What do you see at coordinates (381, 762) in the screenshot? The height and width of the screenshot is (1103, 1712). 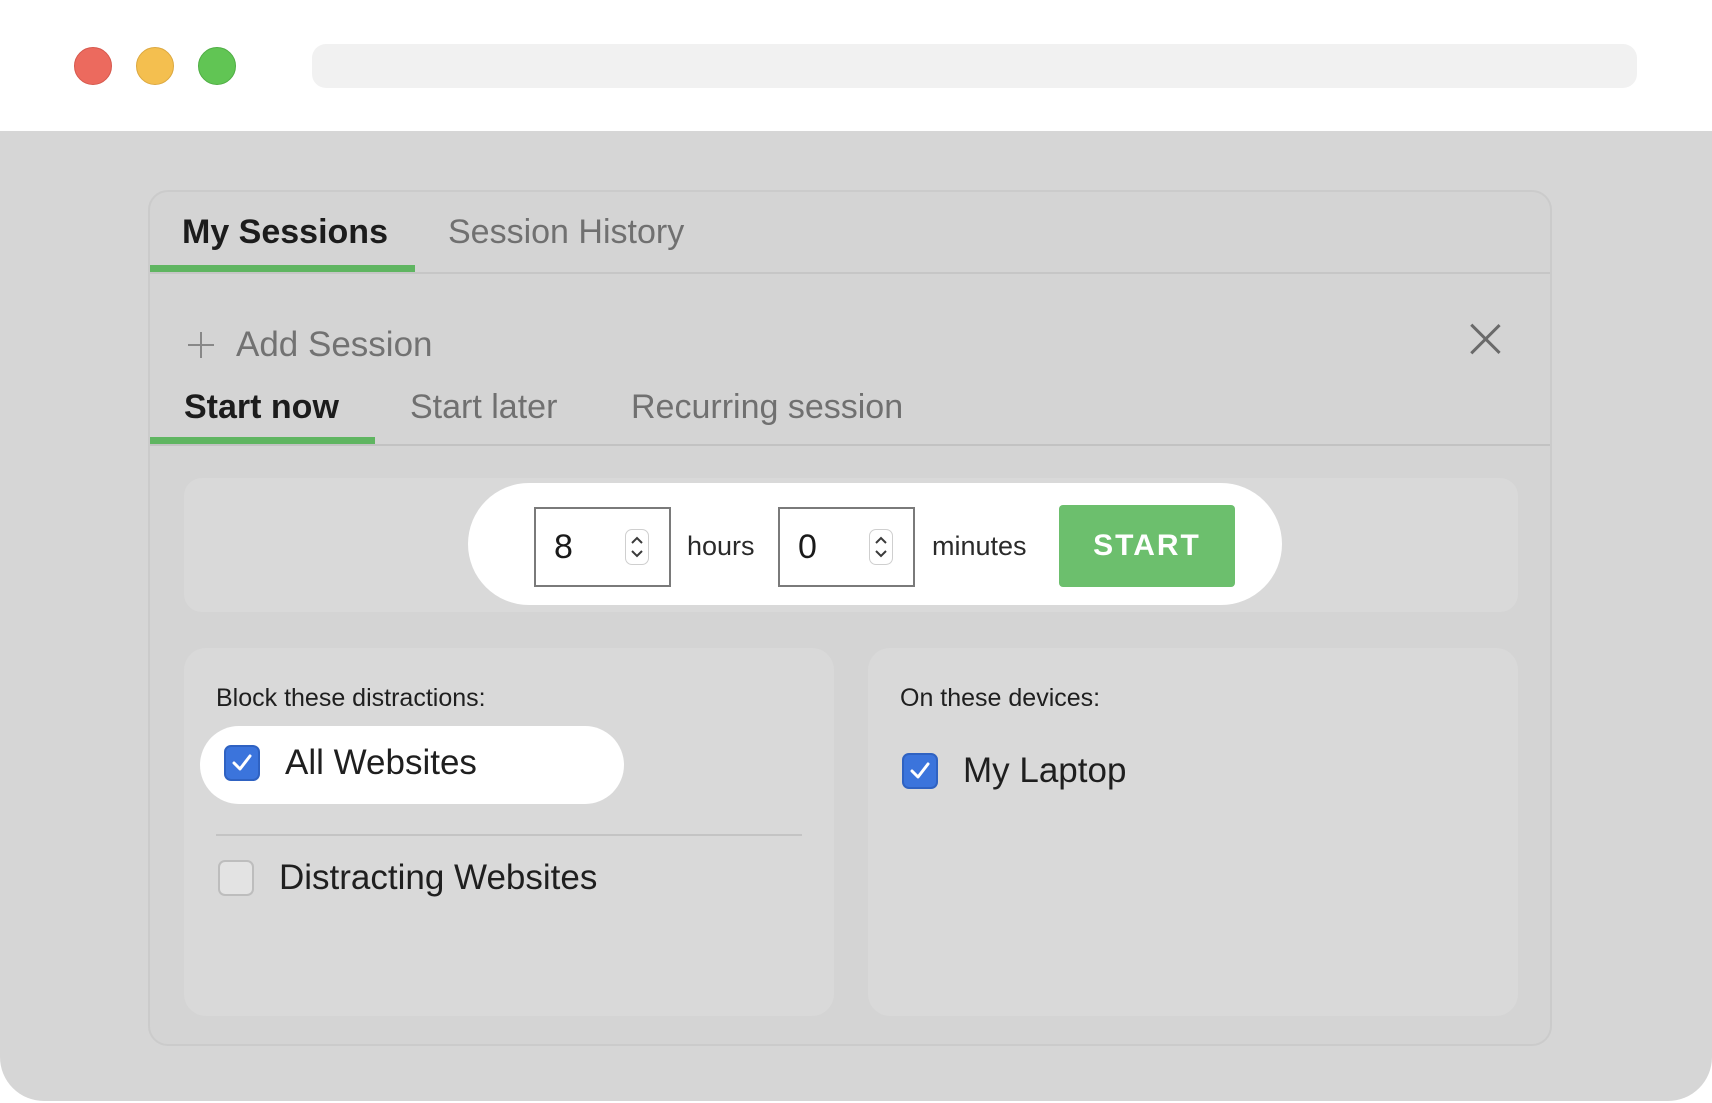 I see `all-websites-label: All Websites` at bounding box center [381, 762].